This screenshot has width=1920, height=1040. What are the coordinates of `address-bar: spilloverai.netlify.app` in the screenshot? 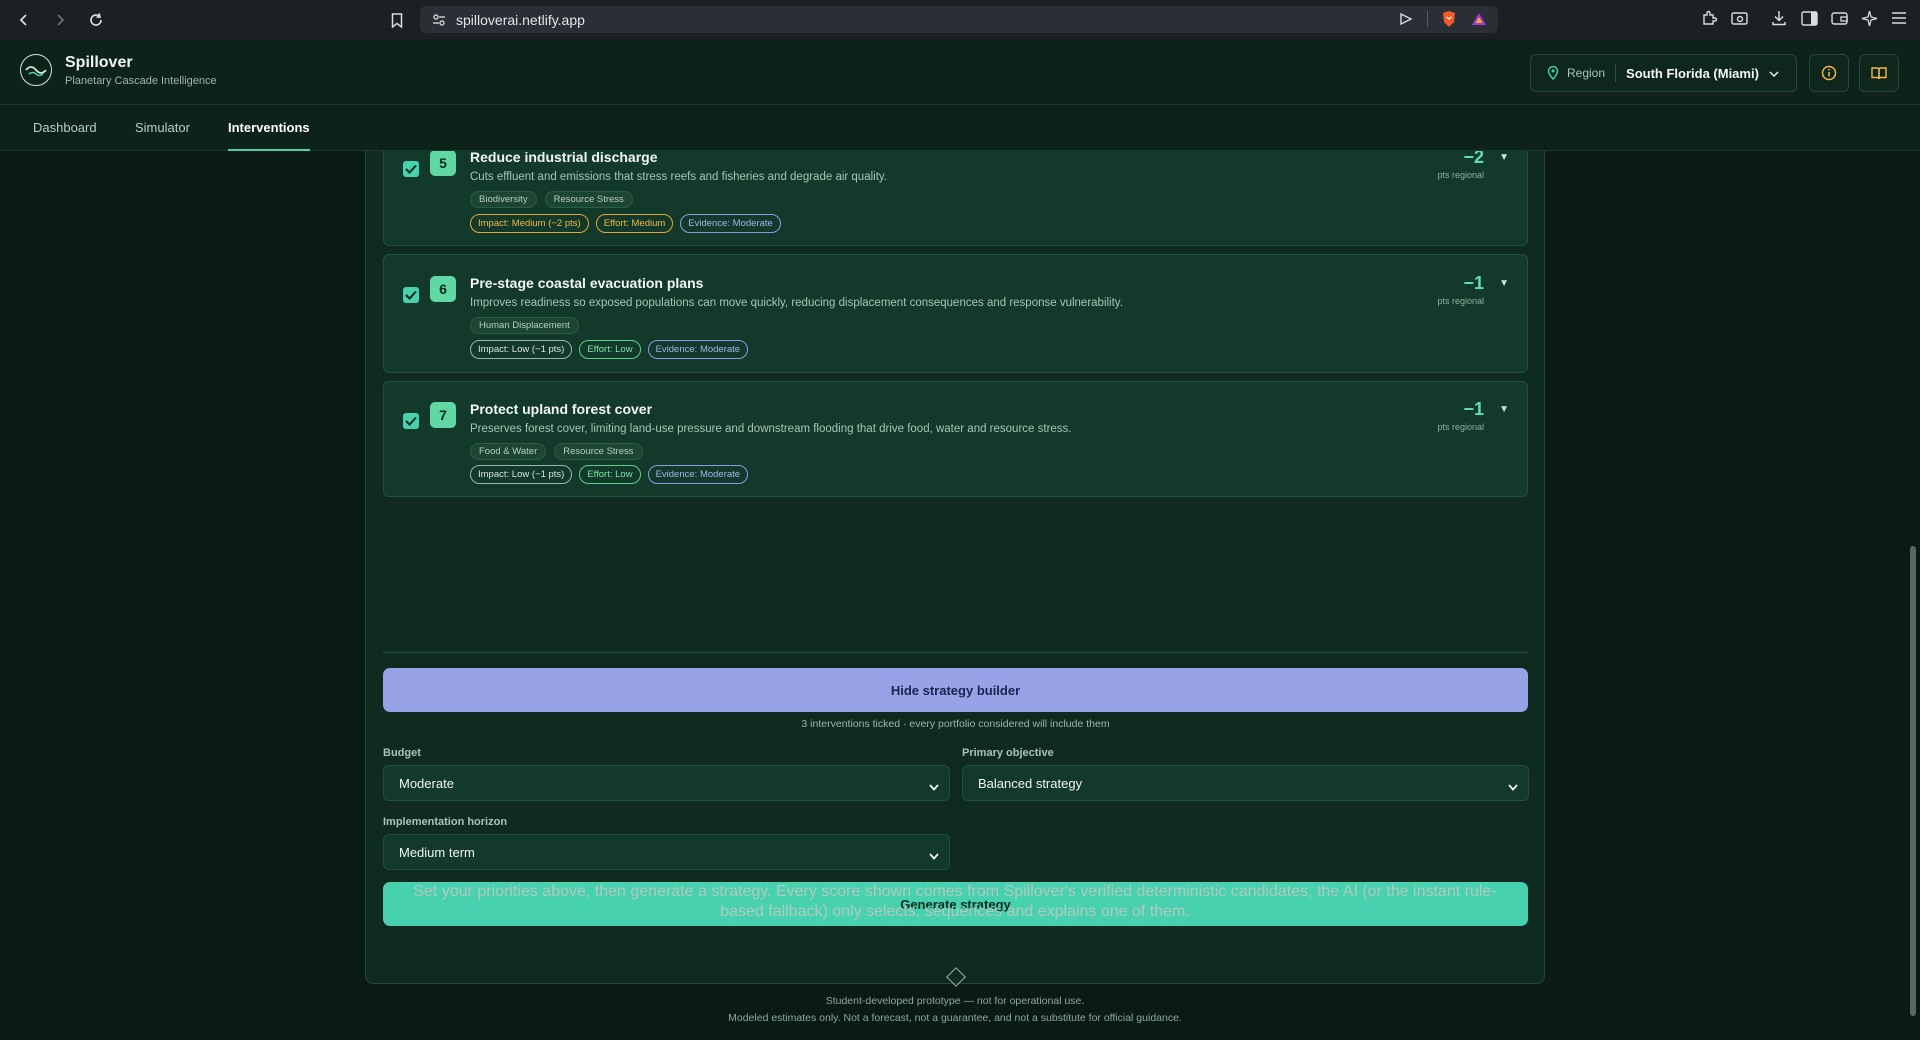 It's located at (959, 19).